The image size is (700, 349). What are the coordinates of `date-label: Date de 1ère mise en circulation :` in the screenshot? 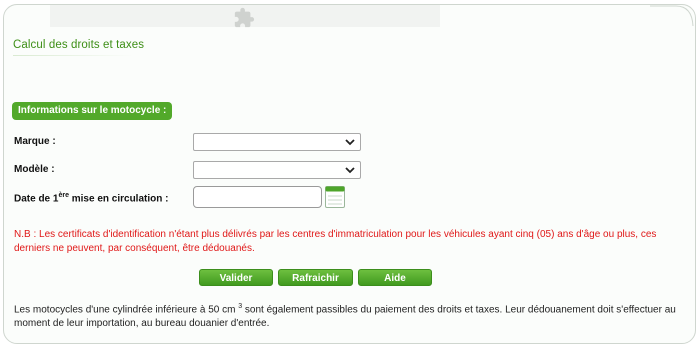 It's located at (91, 198).